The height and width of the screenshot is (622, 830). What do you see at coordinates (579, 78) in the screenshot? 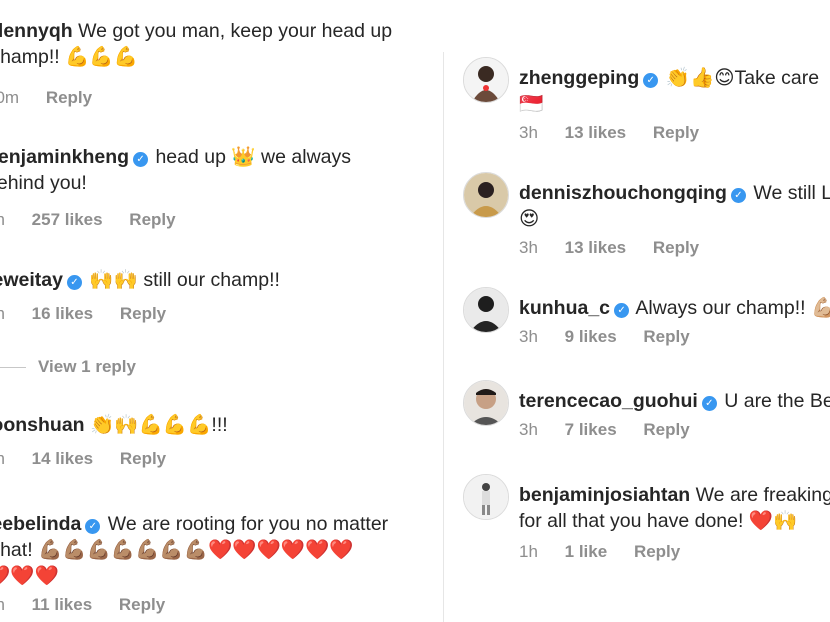
I see `username-link: zhenggeping` at bounding box center [579, 78].